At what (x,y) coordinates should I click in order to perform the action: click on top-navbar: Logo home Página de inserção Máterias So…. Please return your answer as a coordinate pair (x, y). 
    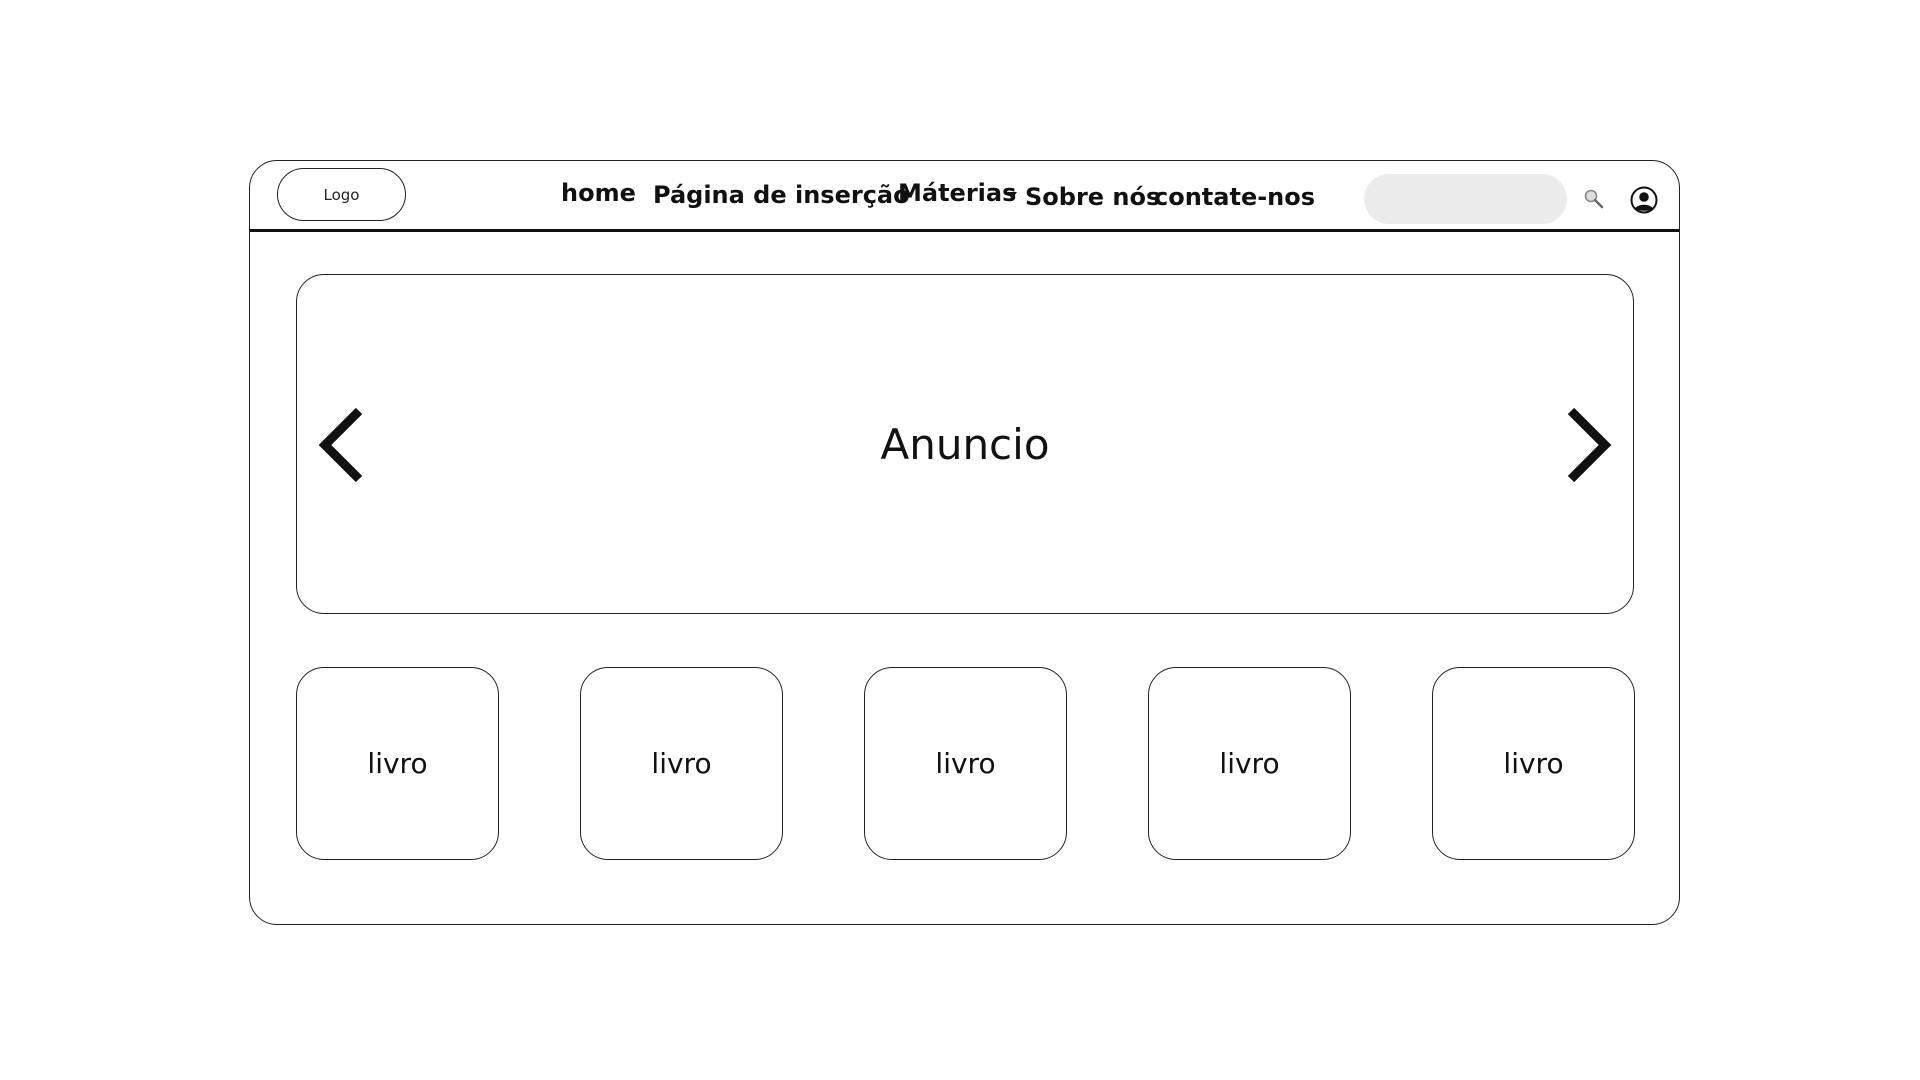
    Looking at the image, I should click on (964, 196).